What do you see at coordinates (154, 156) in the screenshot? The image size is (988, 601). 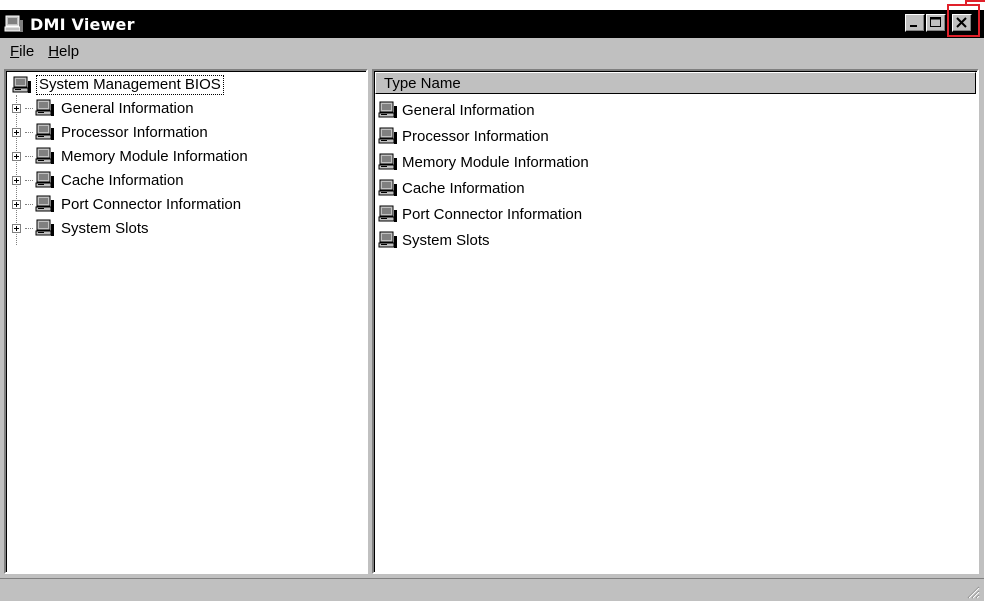 I see `tree-item-label: Memory Module Information` at bounding box center [154, 156].